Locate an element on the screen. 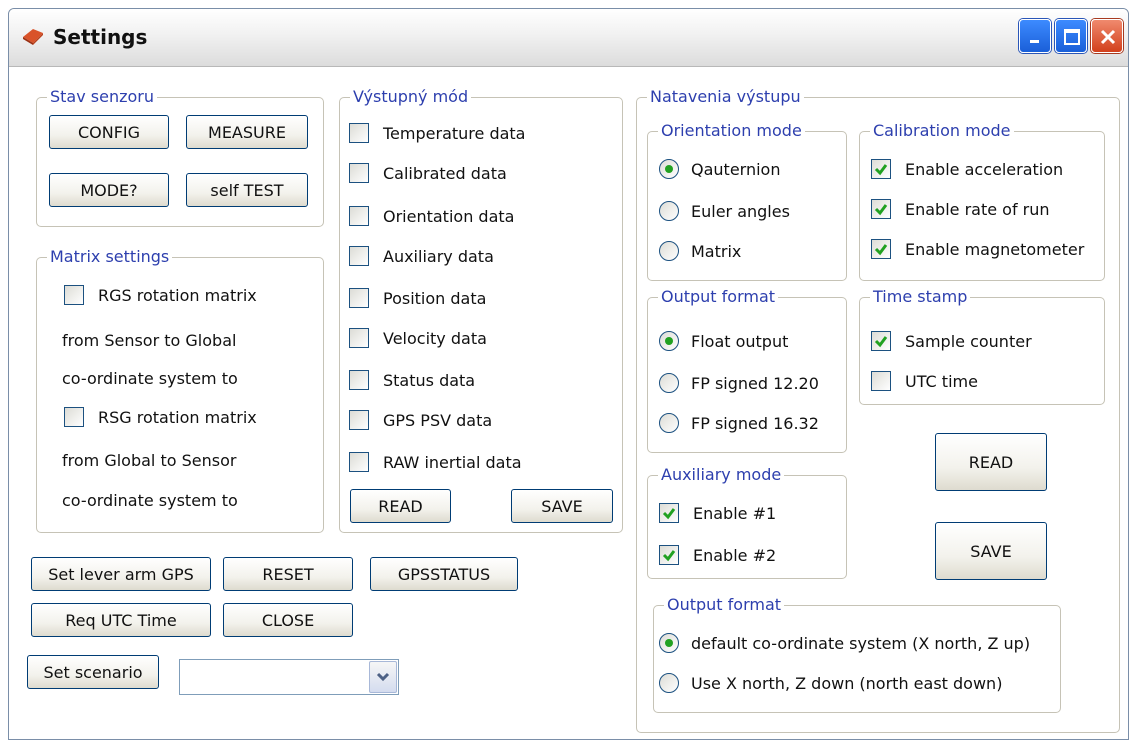 This screenshot has width=1137, height=740. enable-acceleration-checkbox: Enable acceleration is located at coordinates (967, 169).